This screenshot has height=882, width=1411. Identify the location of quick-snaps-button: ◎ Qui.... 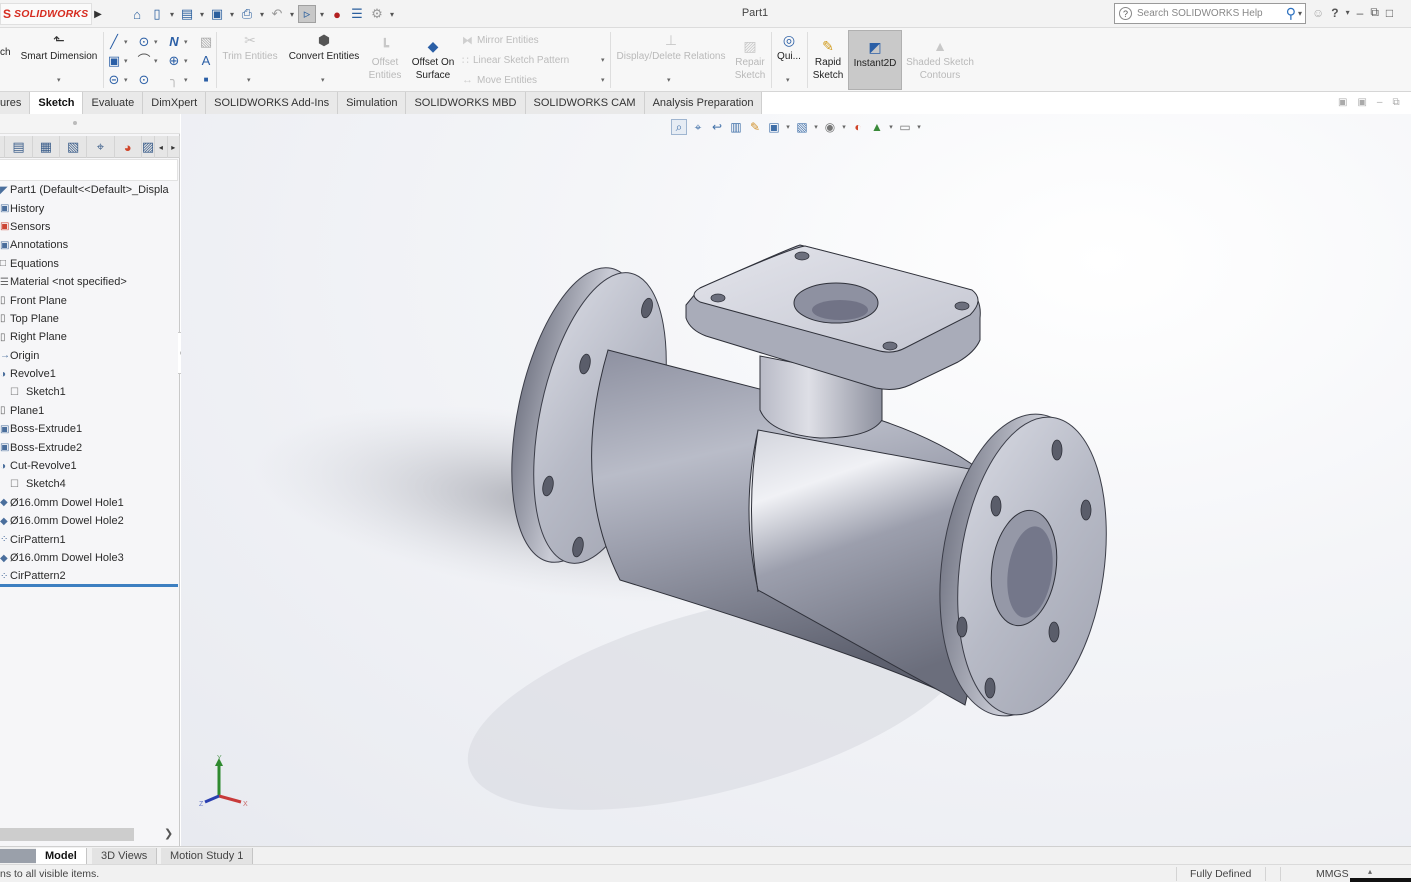
(789, 47).